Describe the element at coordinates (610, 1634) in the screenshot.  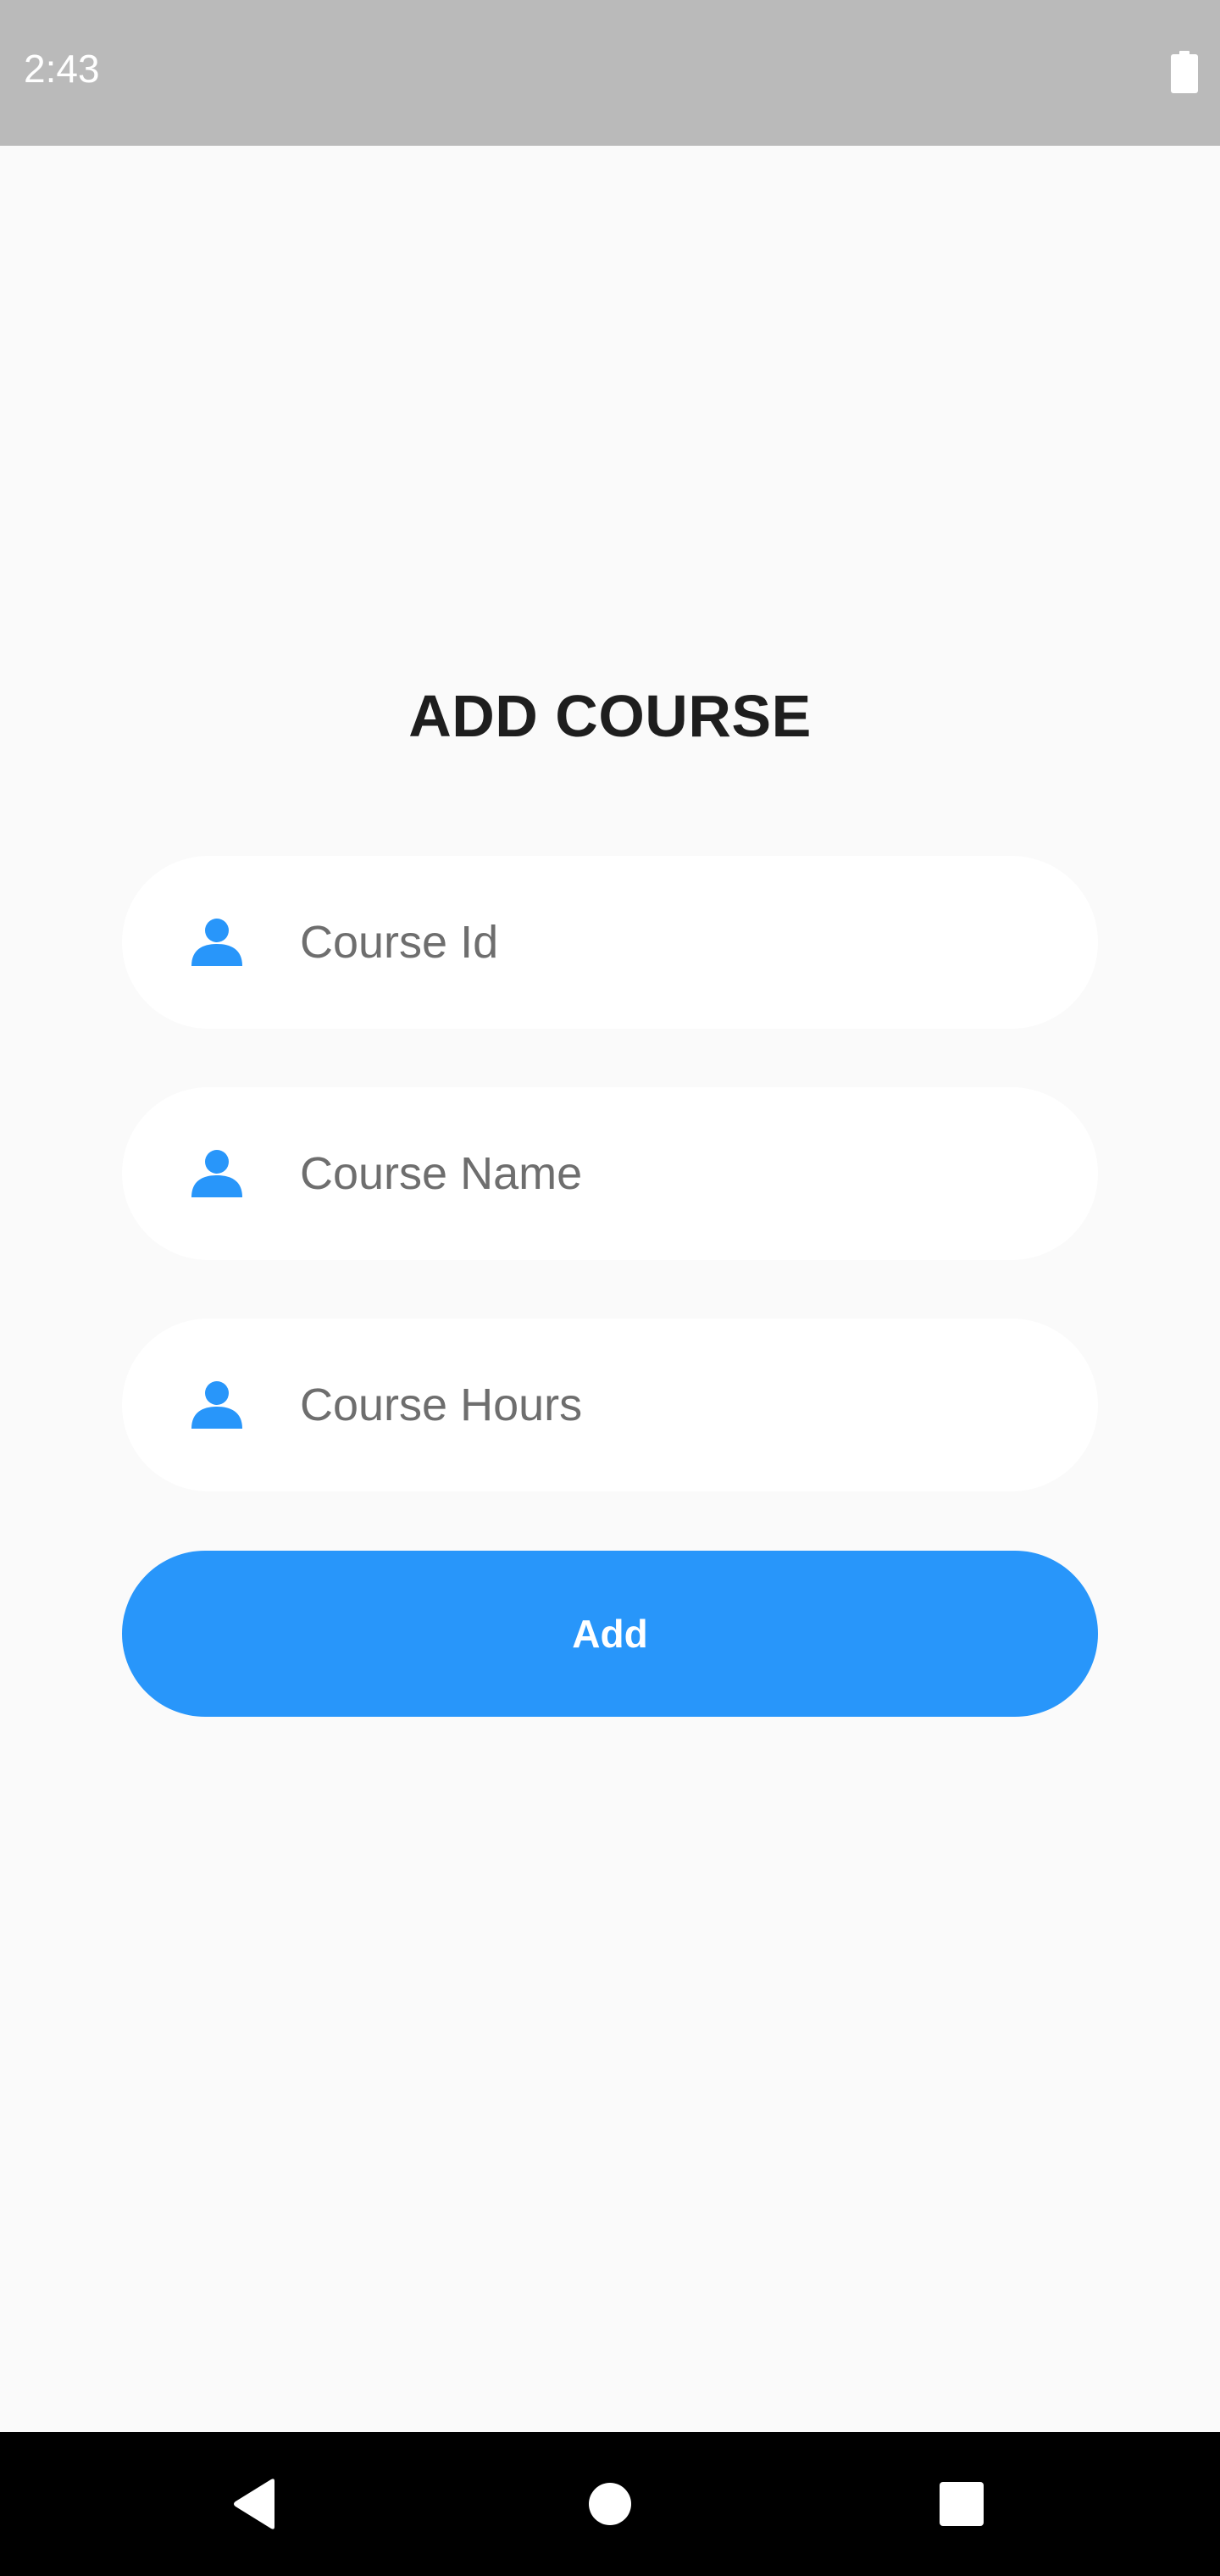
I see `add-button: Add` at that location.